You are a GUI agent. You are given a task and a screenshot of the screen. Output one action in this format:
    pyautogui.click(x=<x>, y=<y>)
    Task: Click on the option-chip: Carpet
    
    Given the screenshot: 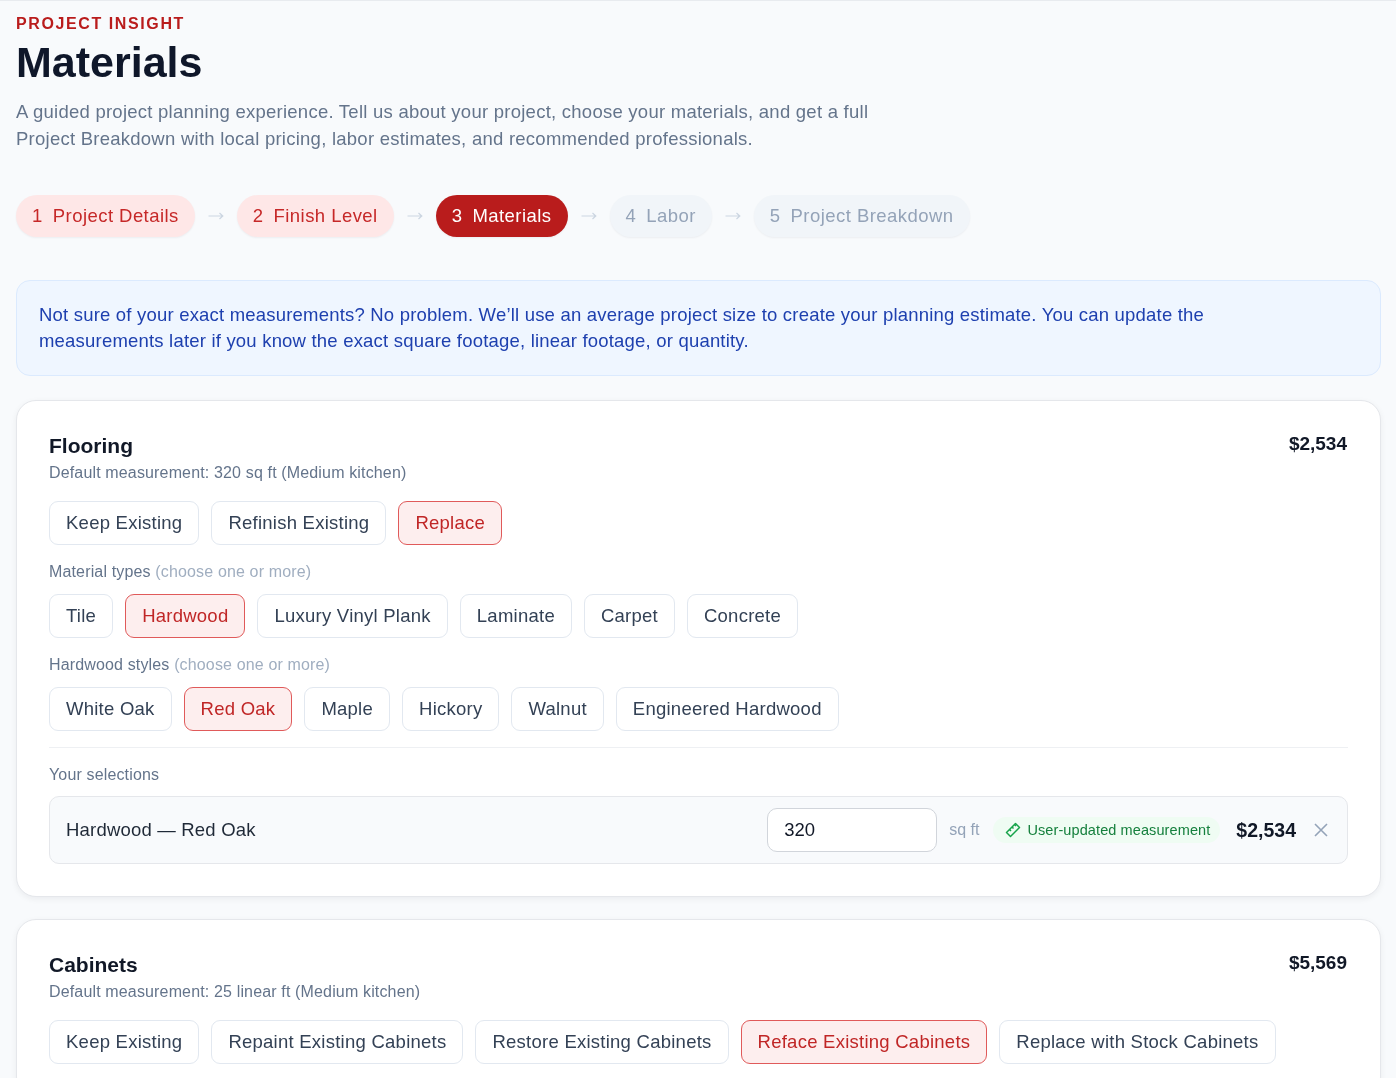 What is the action you would take?
    pyautogui.click(x=629, y=616)
    